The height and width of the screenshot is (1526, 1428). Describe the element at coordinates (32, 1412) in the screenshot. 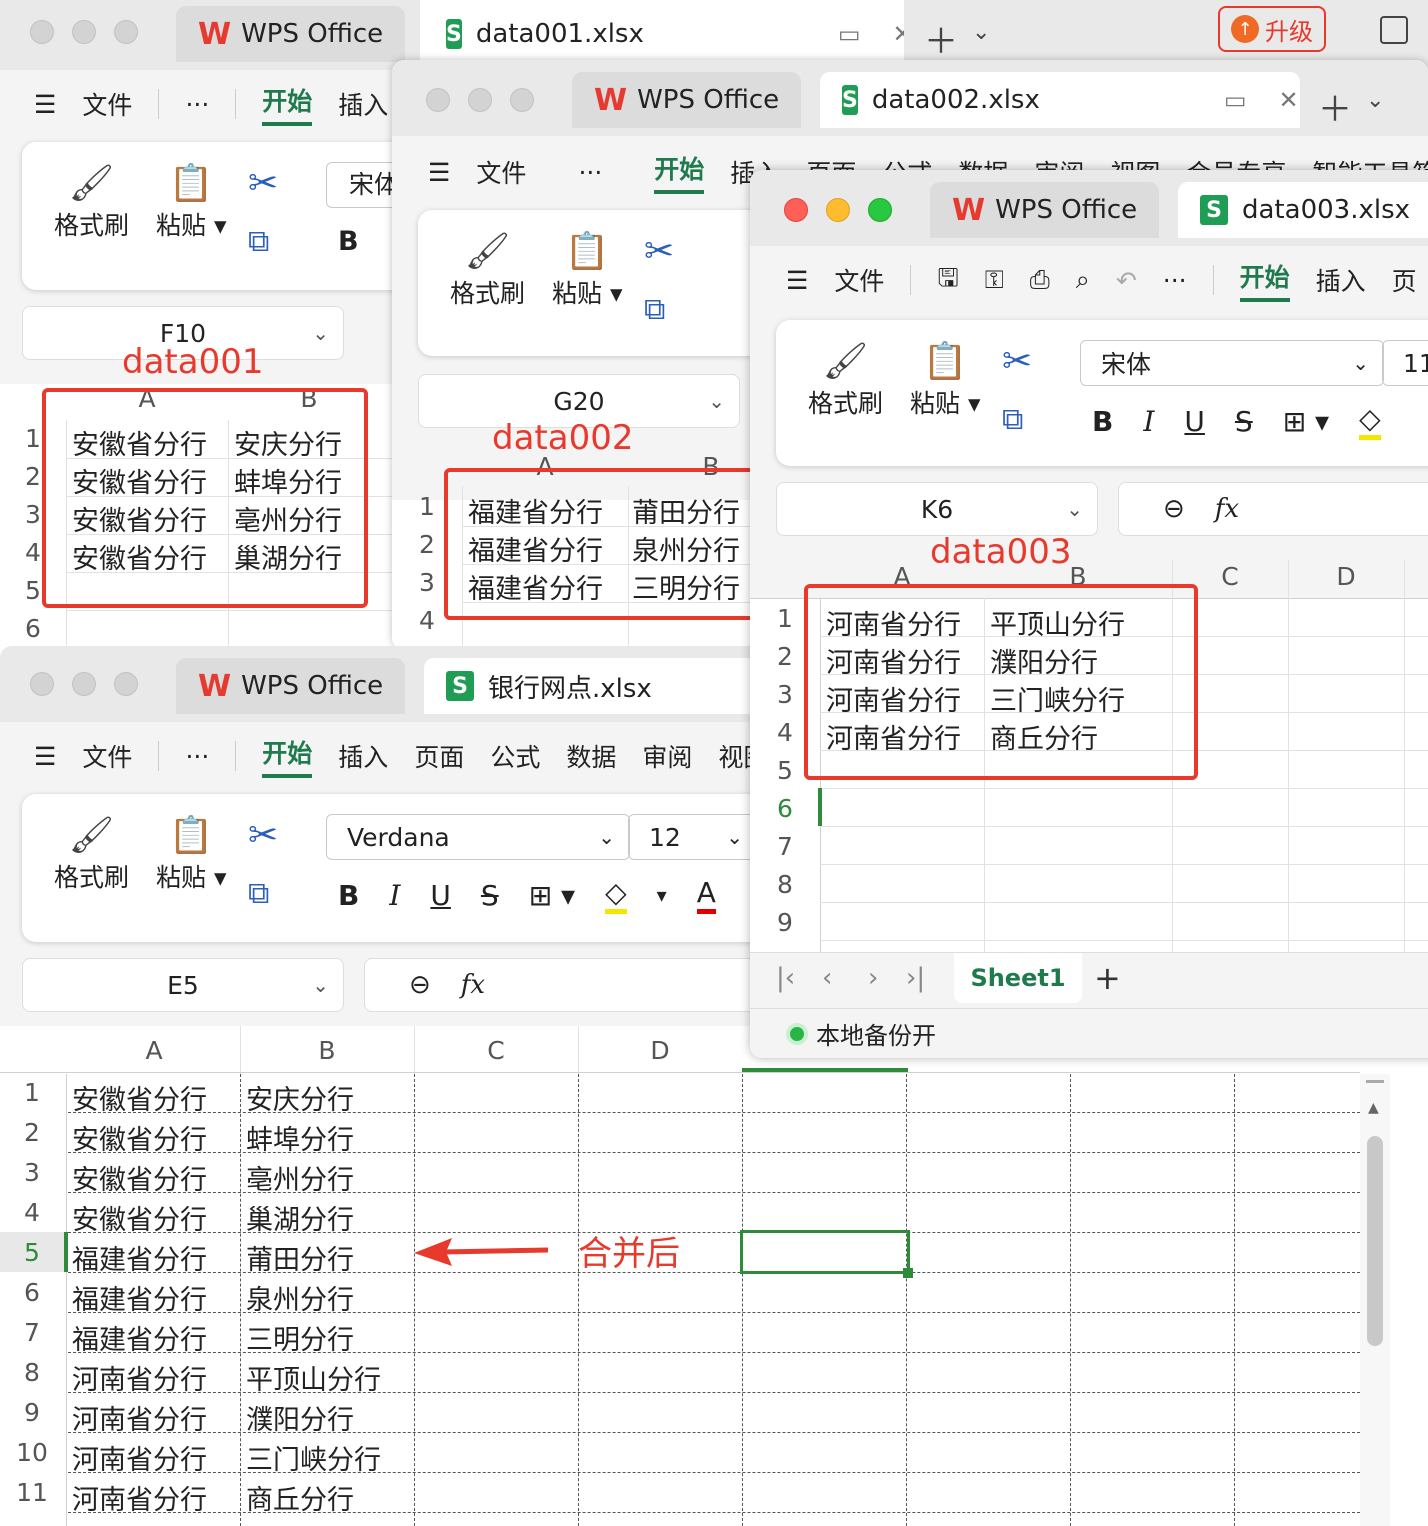

I see `row-header: 9` at that location.